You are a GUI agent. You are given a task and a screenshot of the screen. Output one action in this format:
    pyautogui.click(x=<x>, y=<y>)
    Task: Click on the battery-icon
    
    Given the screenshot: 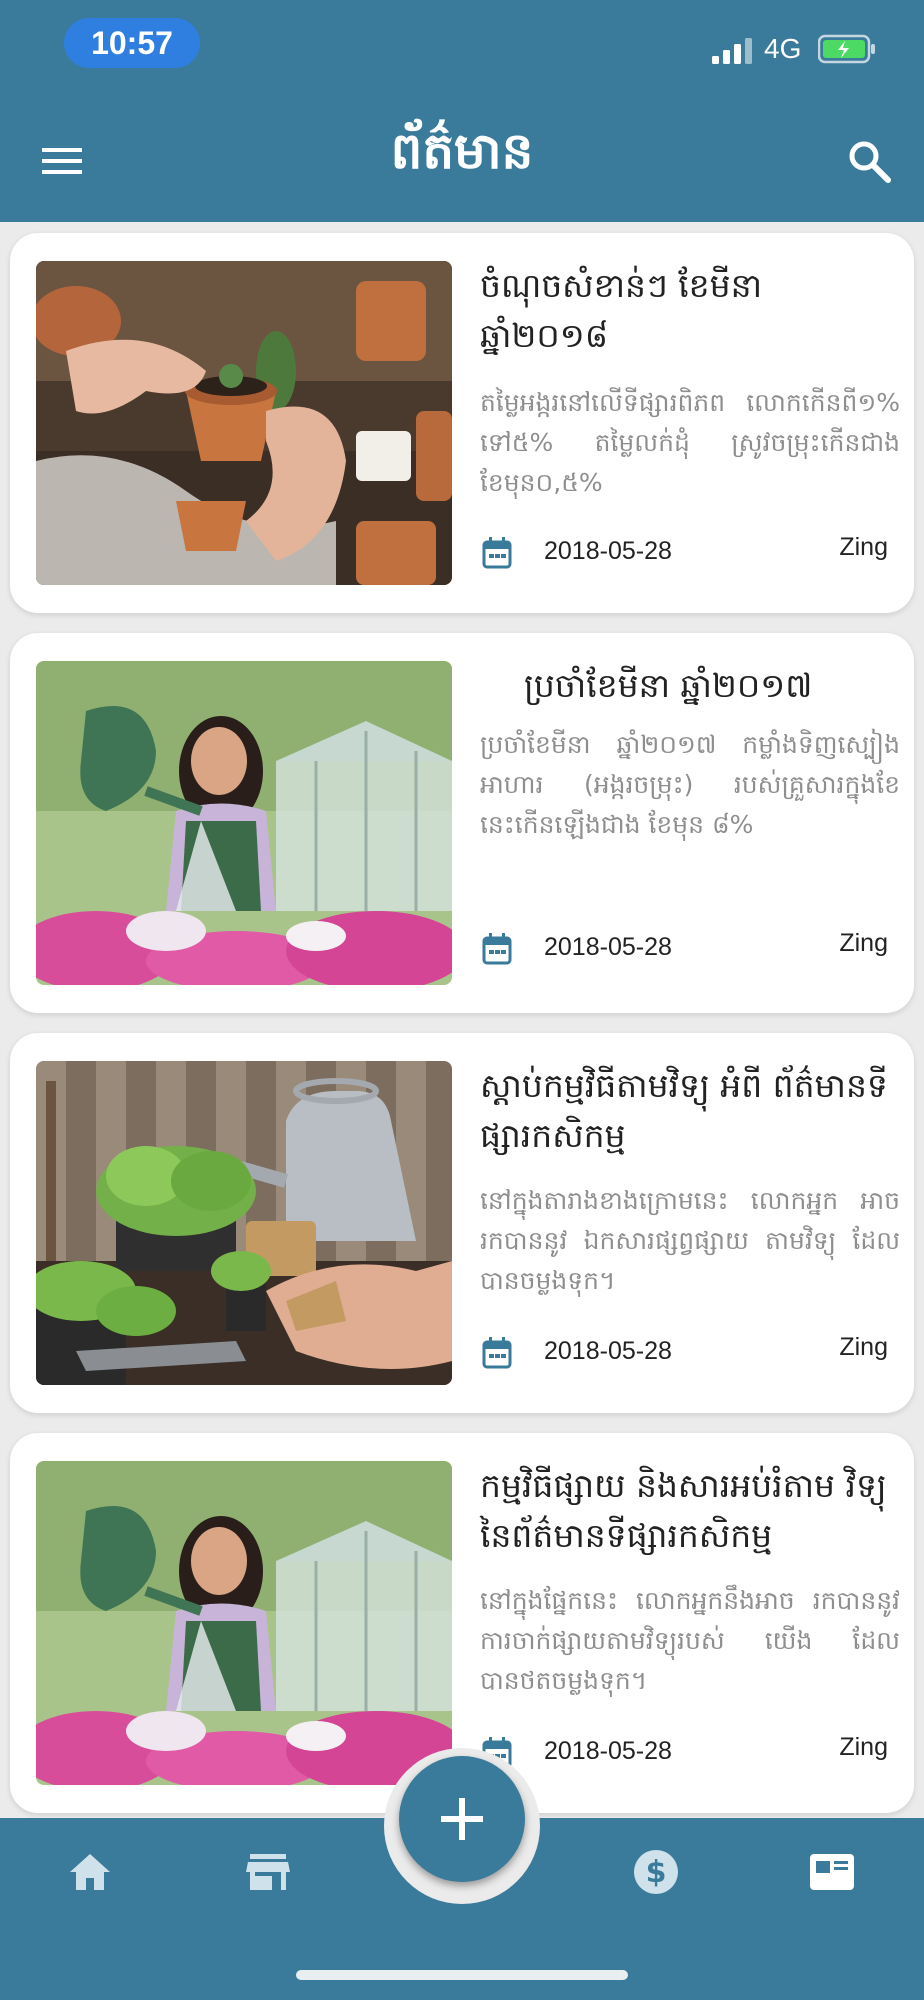 What is the action you would take?
    pyautogui.click(x=846, y=49)
    